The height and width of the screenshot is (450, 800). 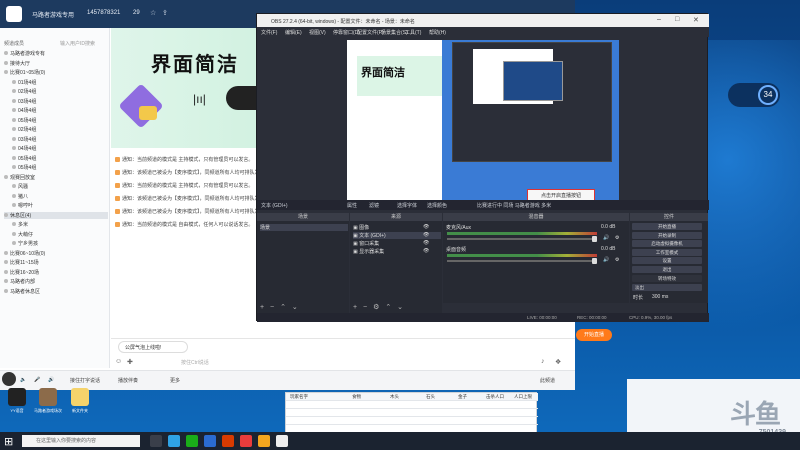 I want to click on speaker-icon: 🔈, so click(x=23, y=380).